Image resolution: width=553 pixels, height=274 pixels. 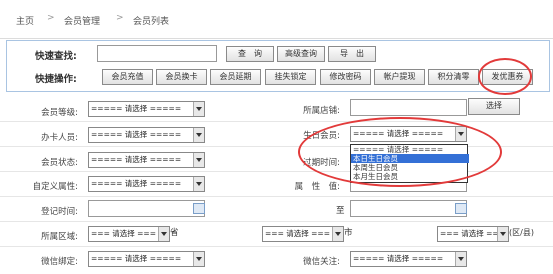 What do you see at coordinates (399, 77) in the screenshot?
I see `withdraw-button: 帐户提现` at bounding box center [399, 77].